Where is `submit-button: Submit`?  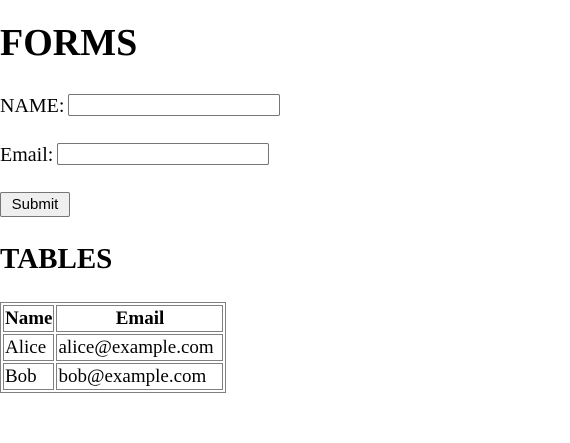 submit-button: Submit is located at coordinates (35, 204).